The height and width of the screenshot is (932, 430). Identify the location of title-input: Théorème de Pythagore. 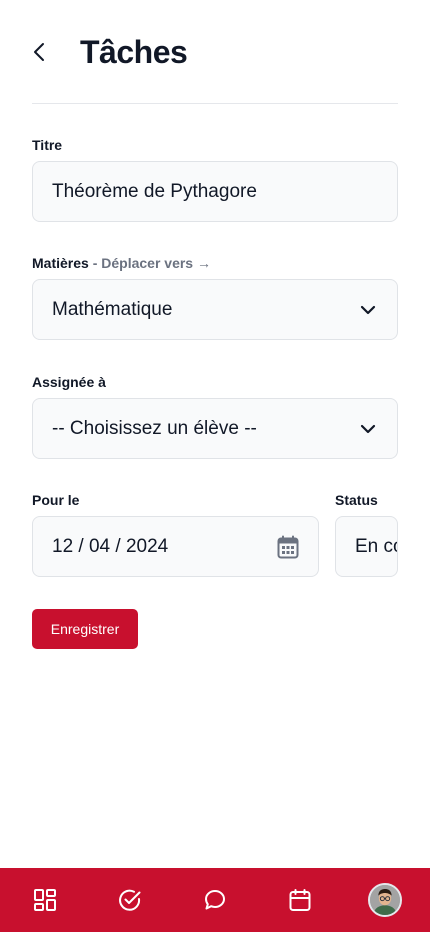
(215, 191).